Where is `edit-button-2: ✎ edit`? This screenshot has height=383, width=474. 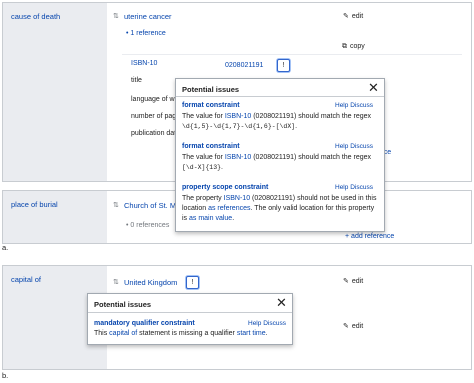
edit-button-2: ✎ edit is located at coordinates (353, 326).